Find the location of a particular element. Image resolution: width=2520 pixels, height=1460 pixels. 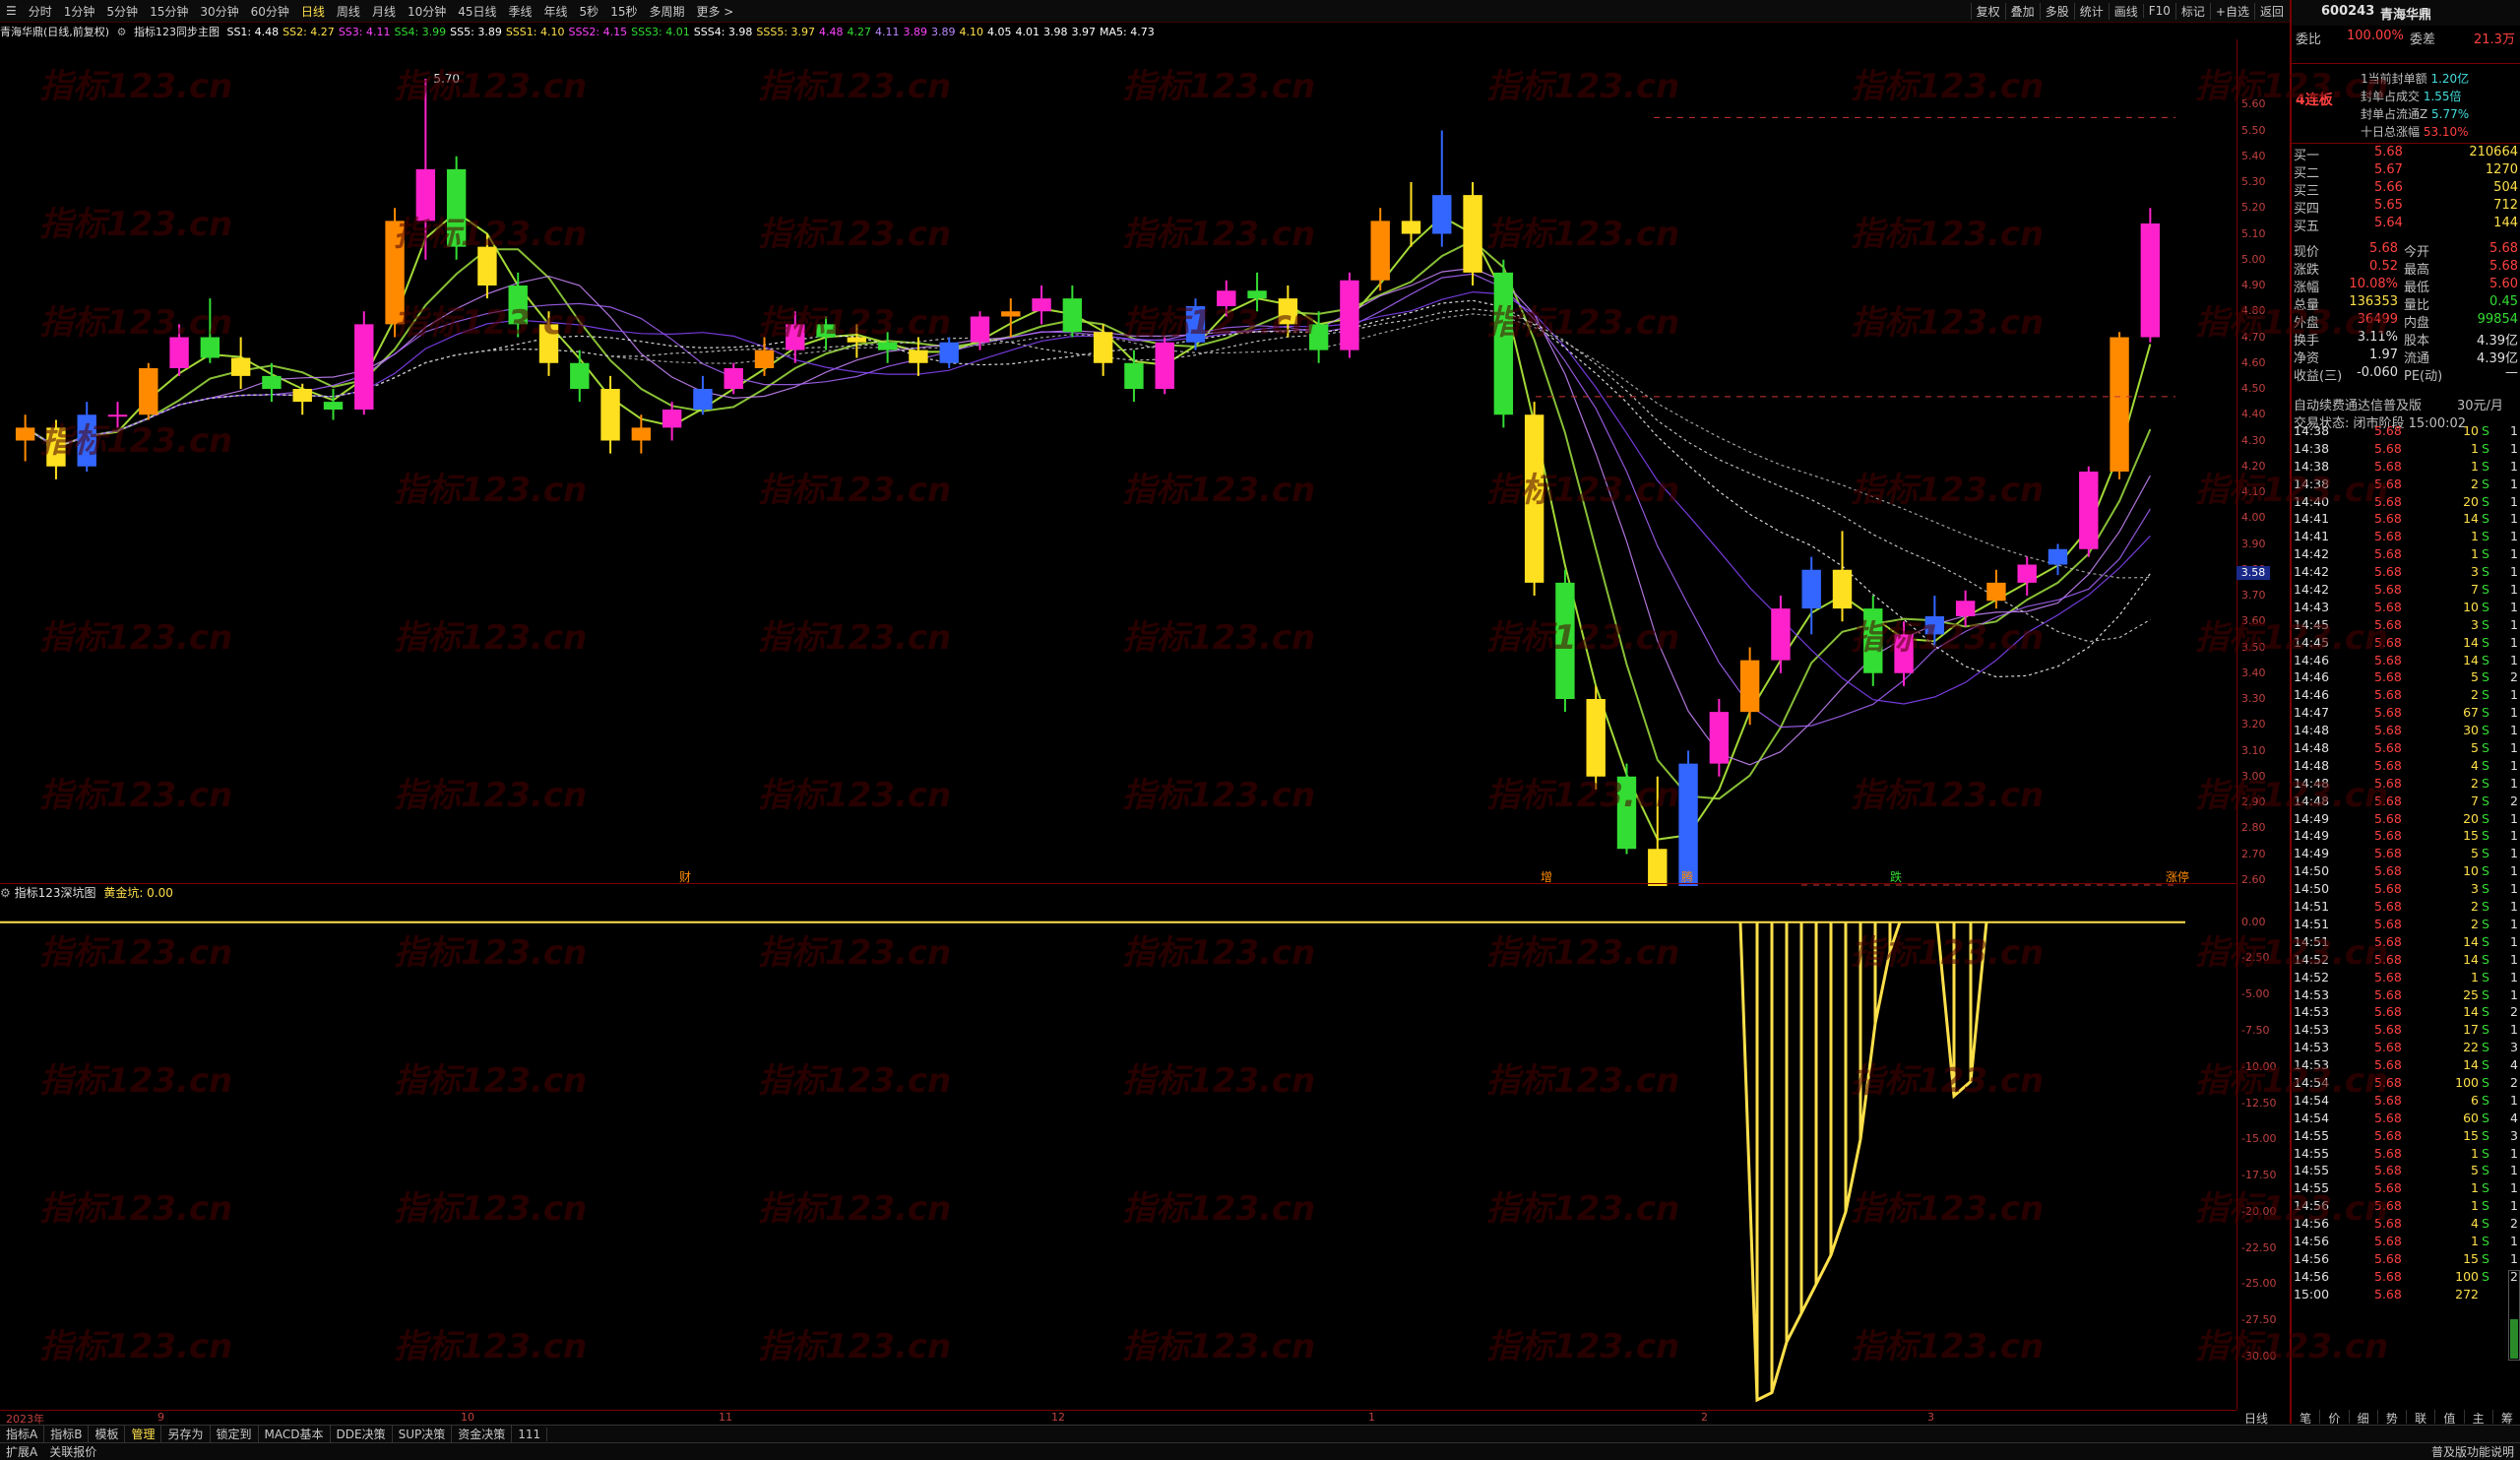

indicator-tab: 指标A is located at coordinates (22, 1434).